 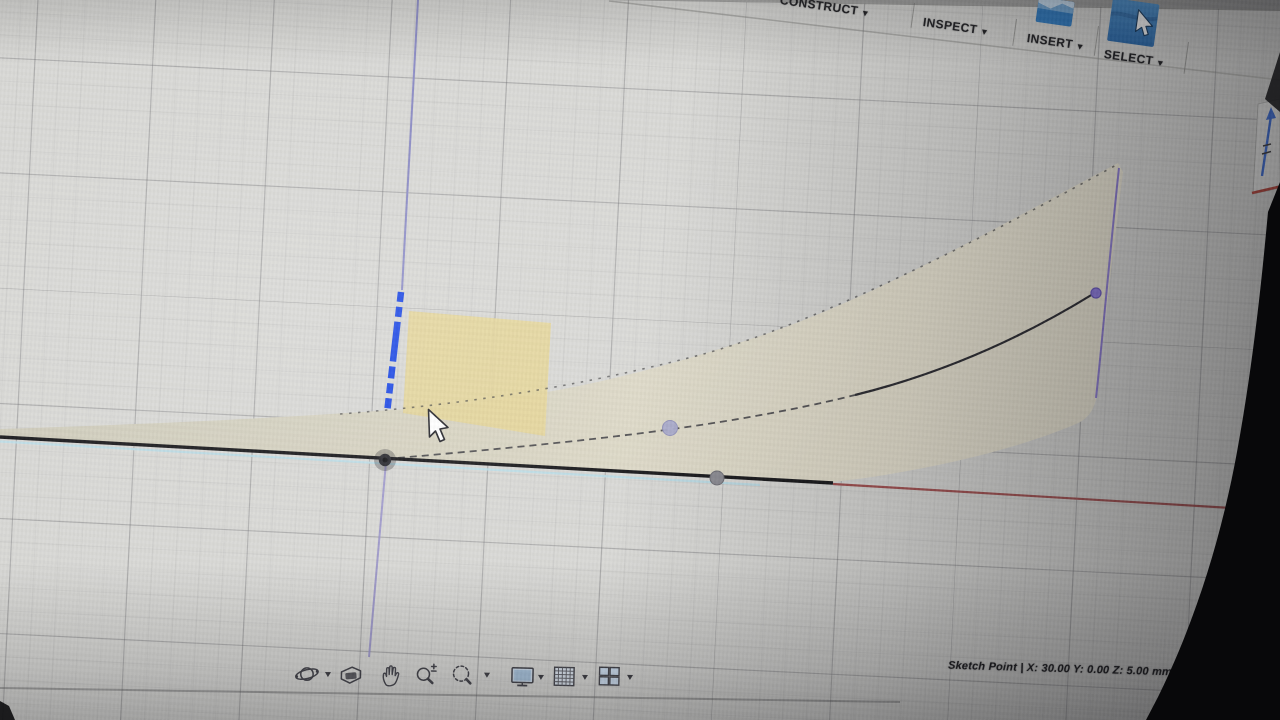 What do you see at coordinates (410, 145) in the screenshot?
I see `construction-centerline-upper` at bounding box center [410, 145].